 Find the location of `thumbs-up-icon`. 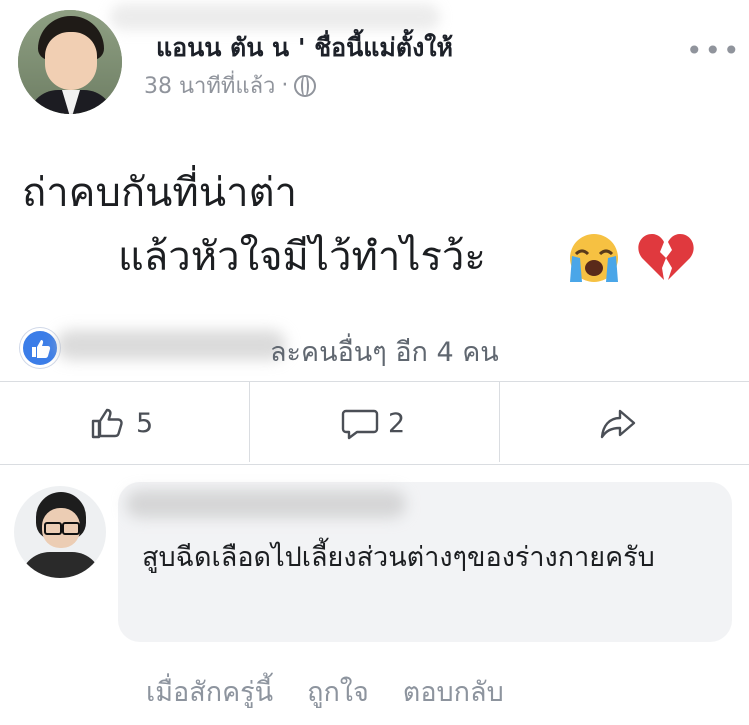

thumbs-up-icon is located at coordinates (107, 423).